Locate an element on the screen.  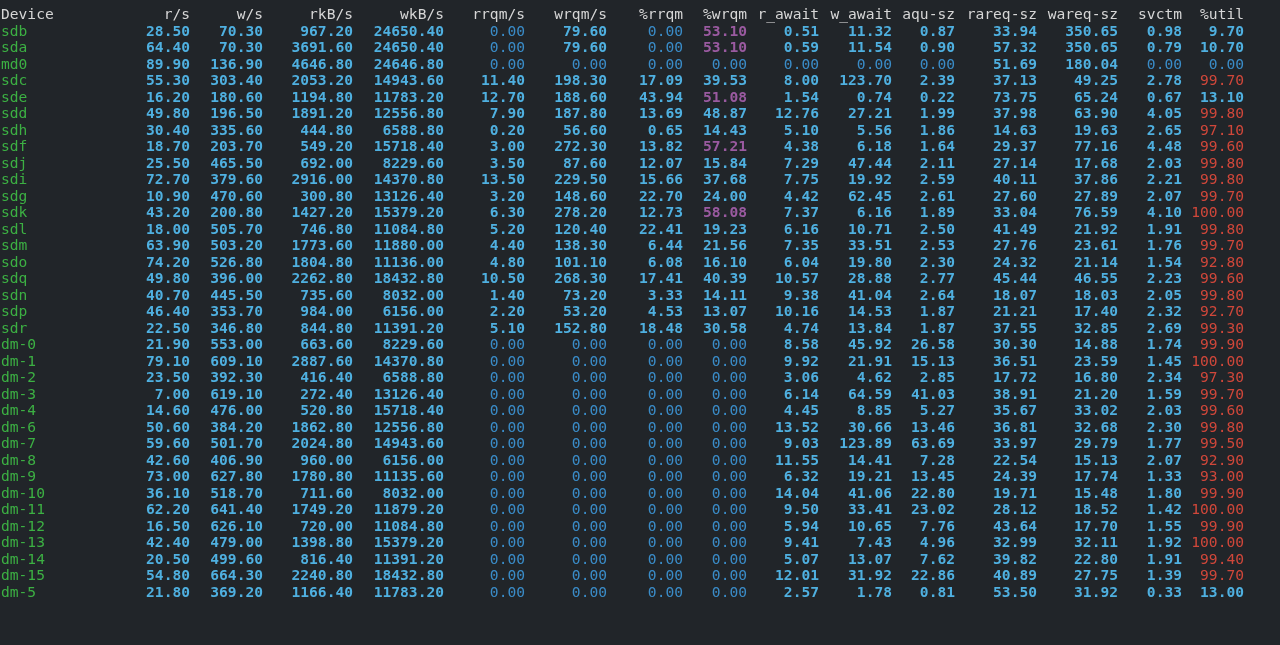
table-cell: 36.81 is located at coordinates (1015, 426).